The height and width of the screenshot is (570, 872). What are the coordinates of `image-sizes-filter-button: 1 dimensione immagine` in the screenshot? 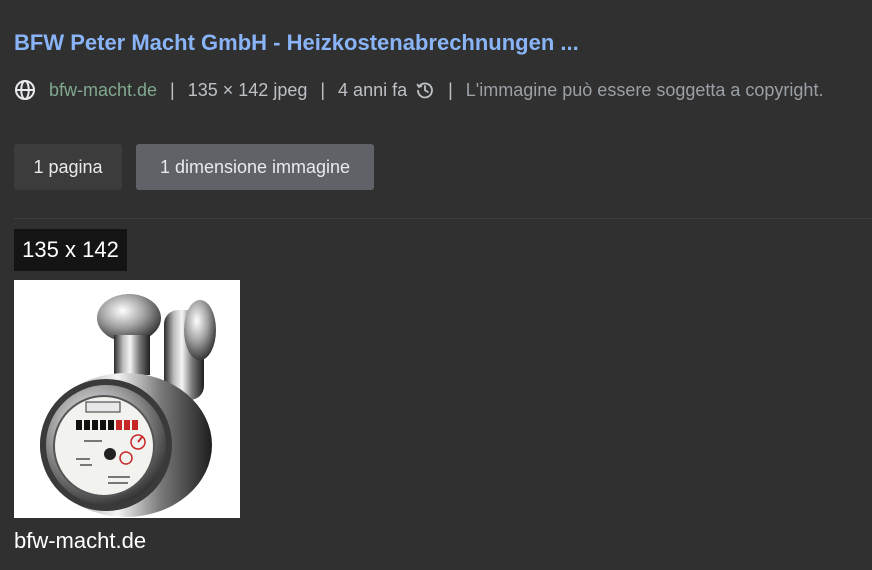 It's located at (255, 167).